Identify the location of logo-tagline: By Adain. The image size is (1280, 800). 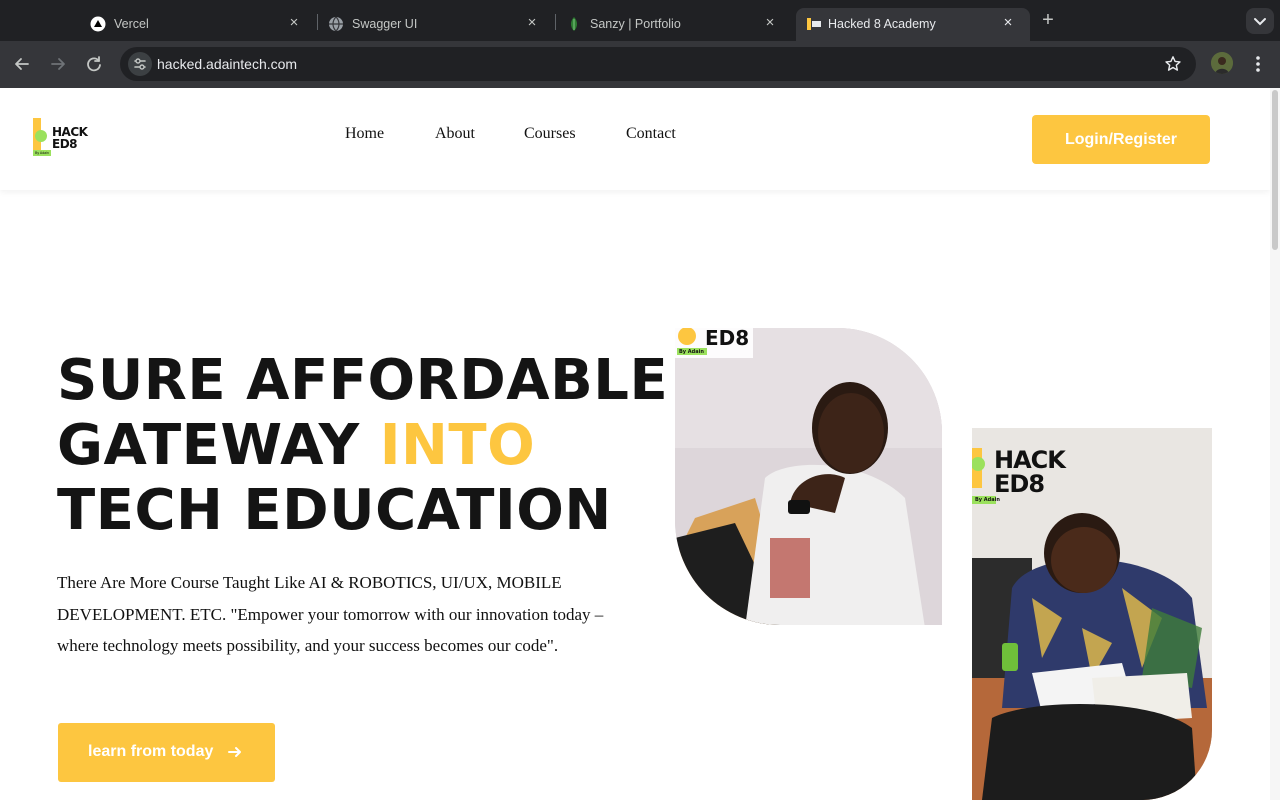
(42, 153).